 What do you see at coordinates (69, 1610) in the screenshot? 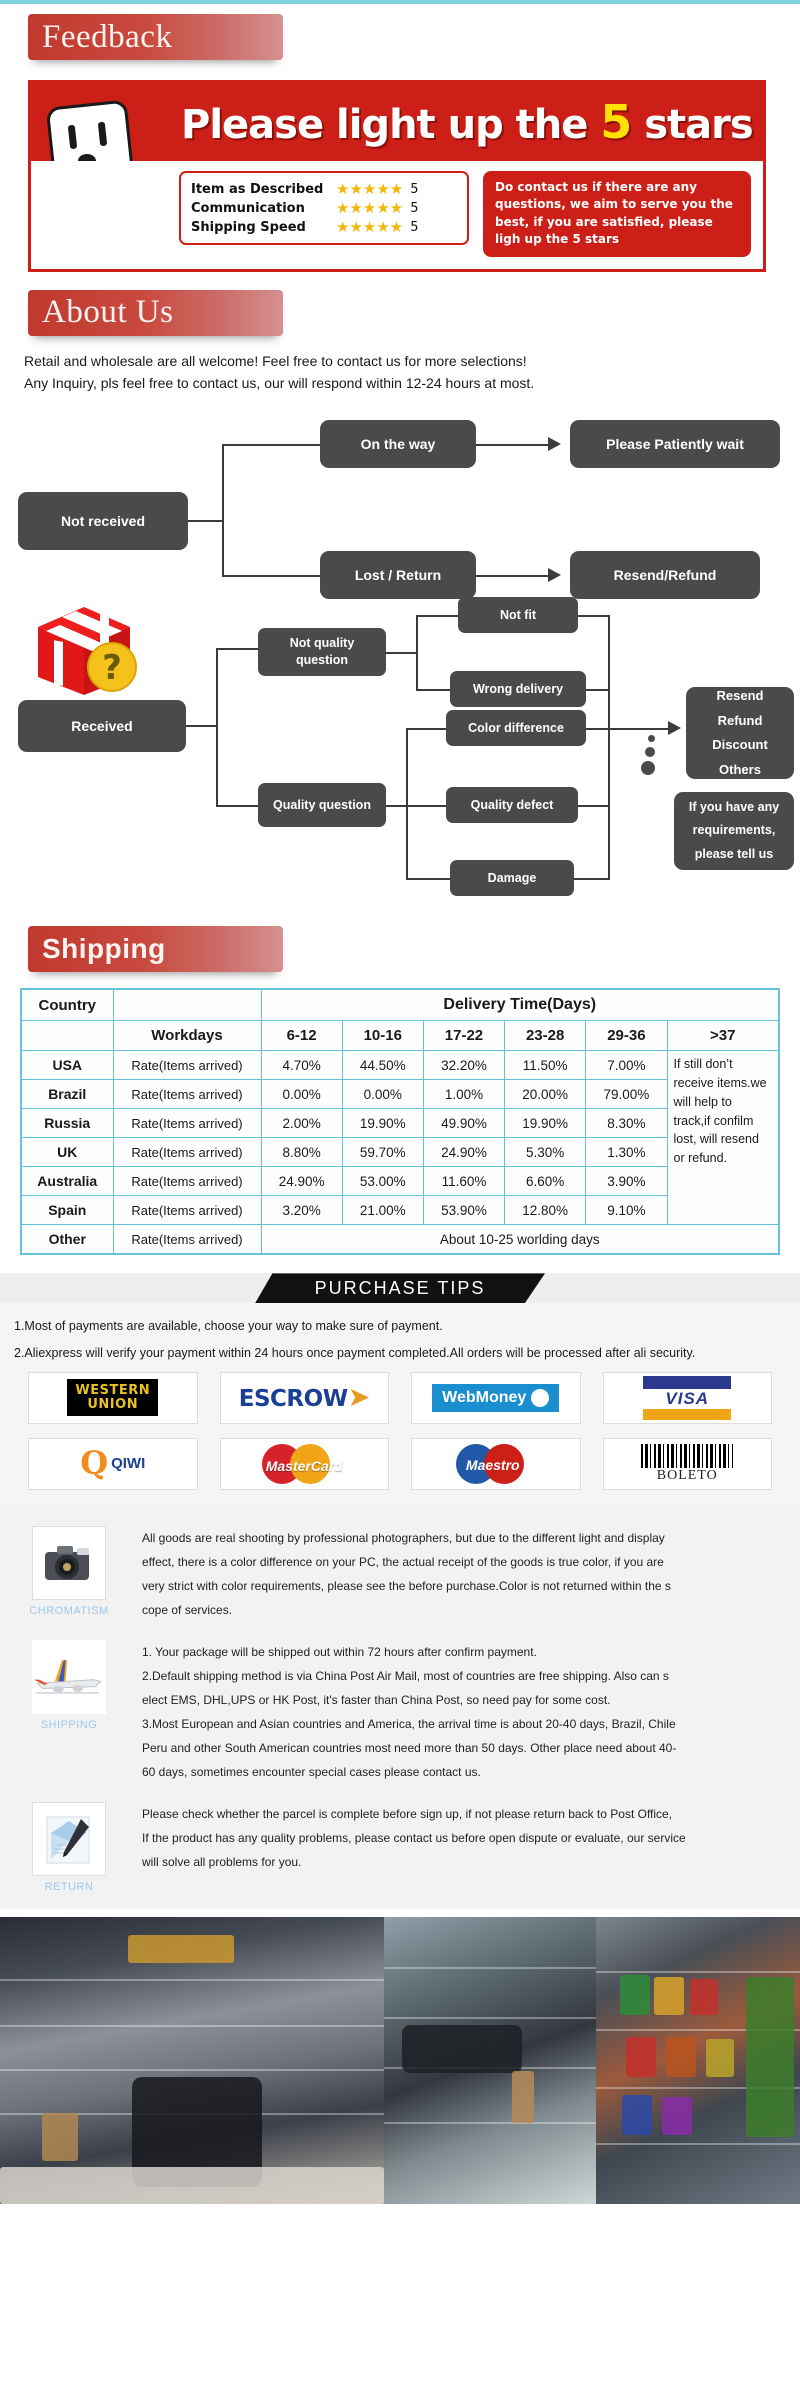
I see `info-icon-label: CHROMATISM` at bounding box center [69, 1610].